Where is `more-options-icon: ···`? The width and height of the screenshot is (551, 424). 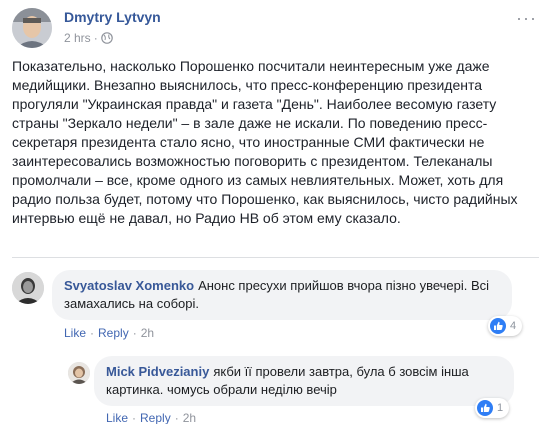 more-options-icon: ··· is located at coordinates (526, 18).